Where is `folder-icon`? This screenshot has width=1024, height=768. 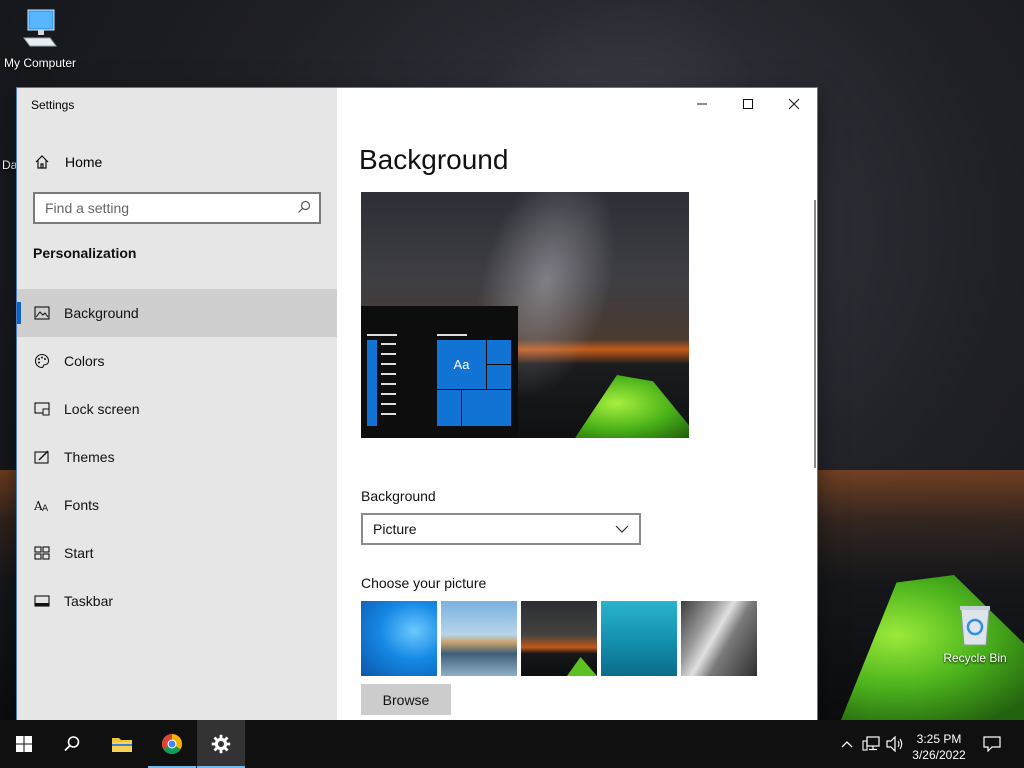 folder-icon is located at coordinates (122, 745).